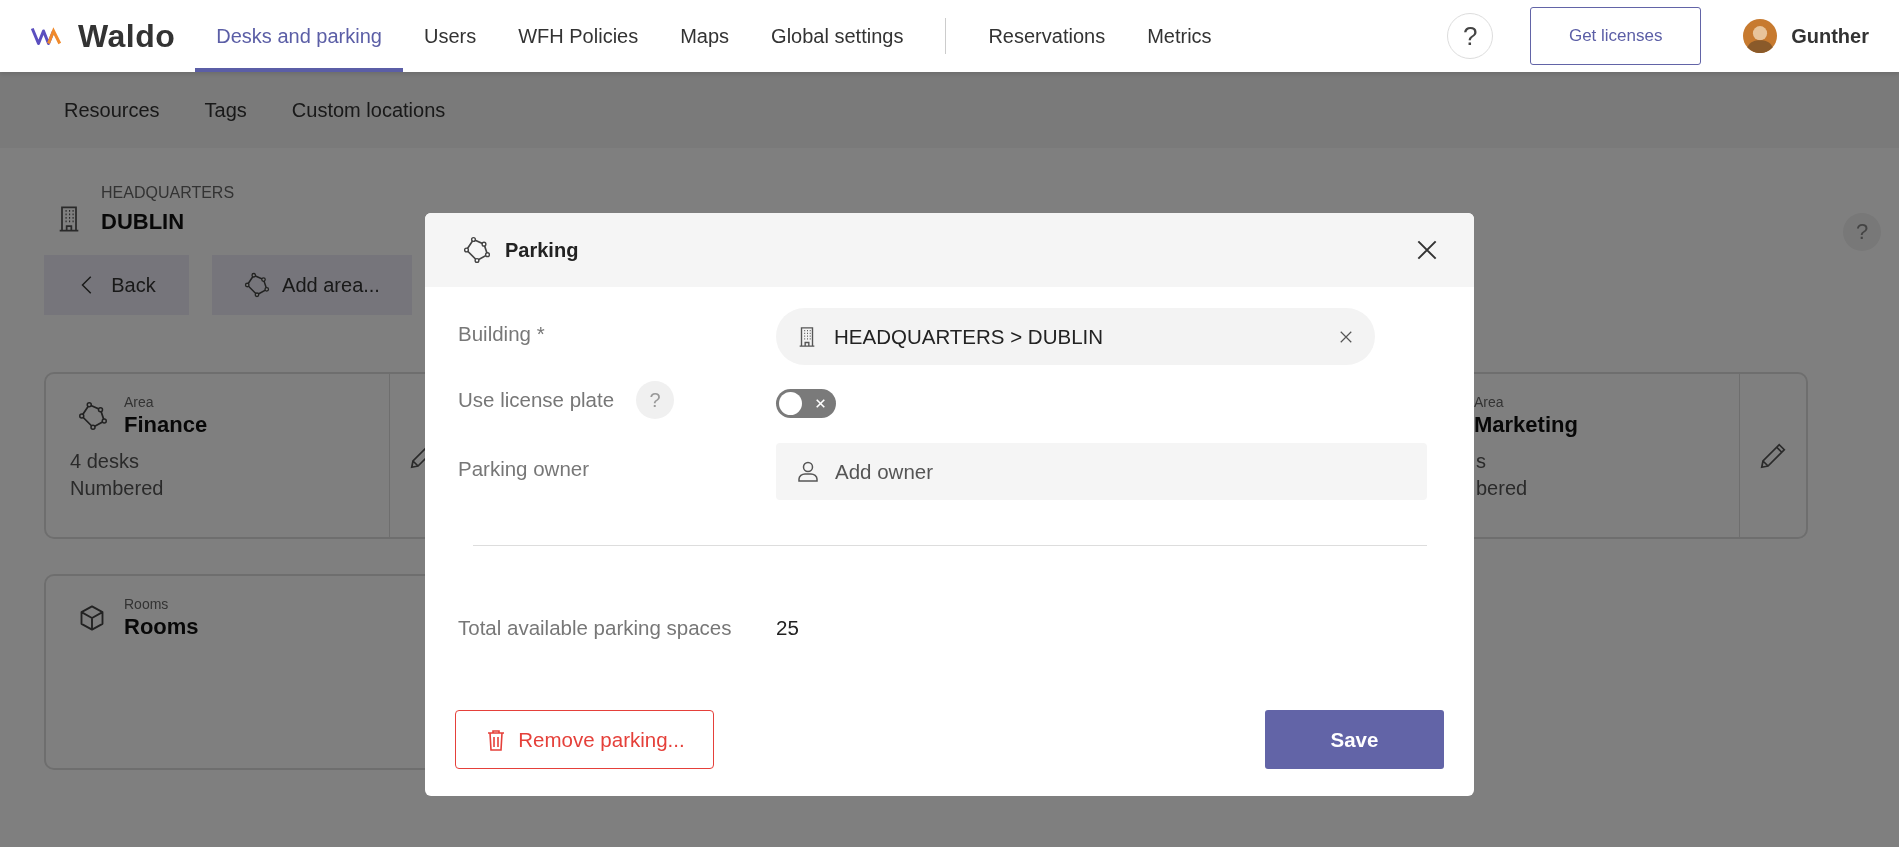 The image size is (1899, 847). I want to click on card-detail: bered, so click(1502, 488).